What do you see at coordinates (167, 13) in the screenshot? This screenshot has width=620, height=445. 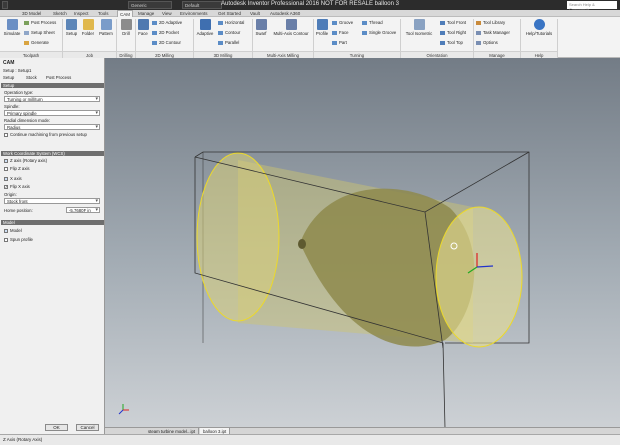 I see `tab-view: View` at bounding box center [167, 13].